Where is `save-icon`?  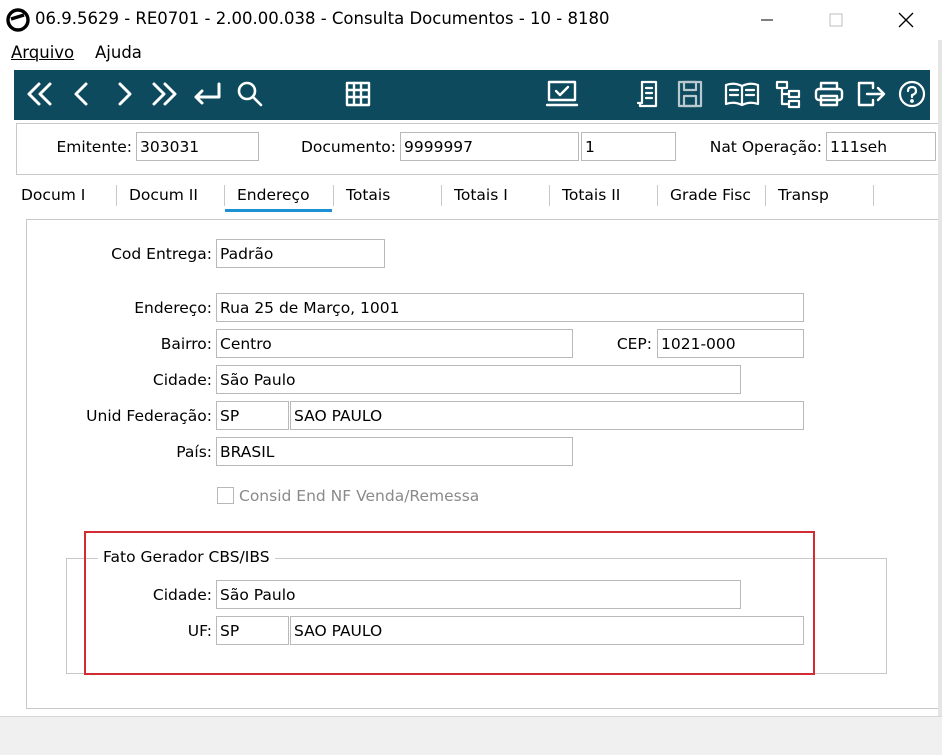
save-icon is located at coordinates (690, 94).